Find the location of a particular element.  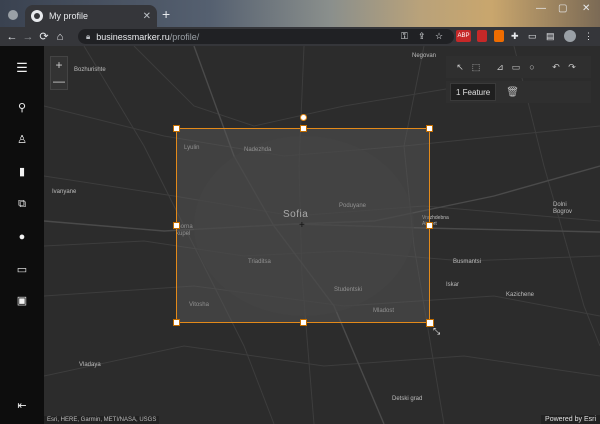

select-tool-button: ↖ is located at coordinates (460, 67).